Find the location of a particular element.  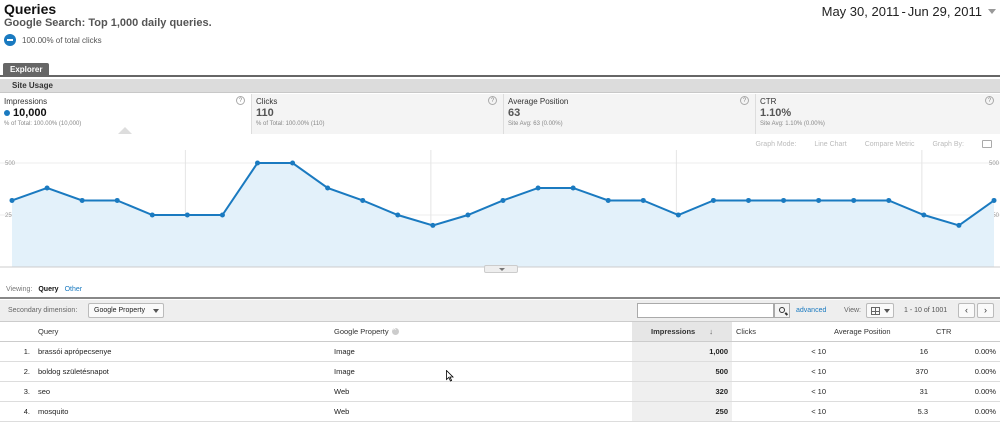

table-row: 4. mosquito Web 250 < 10 5.3 0.00% is located at coordinates (500, 411).